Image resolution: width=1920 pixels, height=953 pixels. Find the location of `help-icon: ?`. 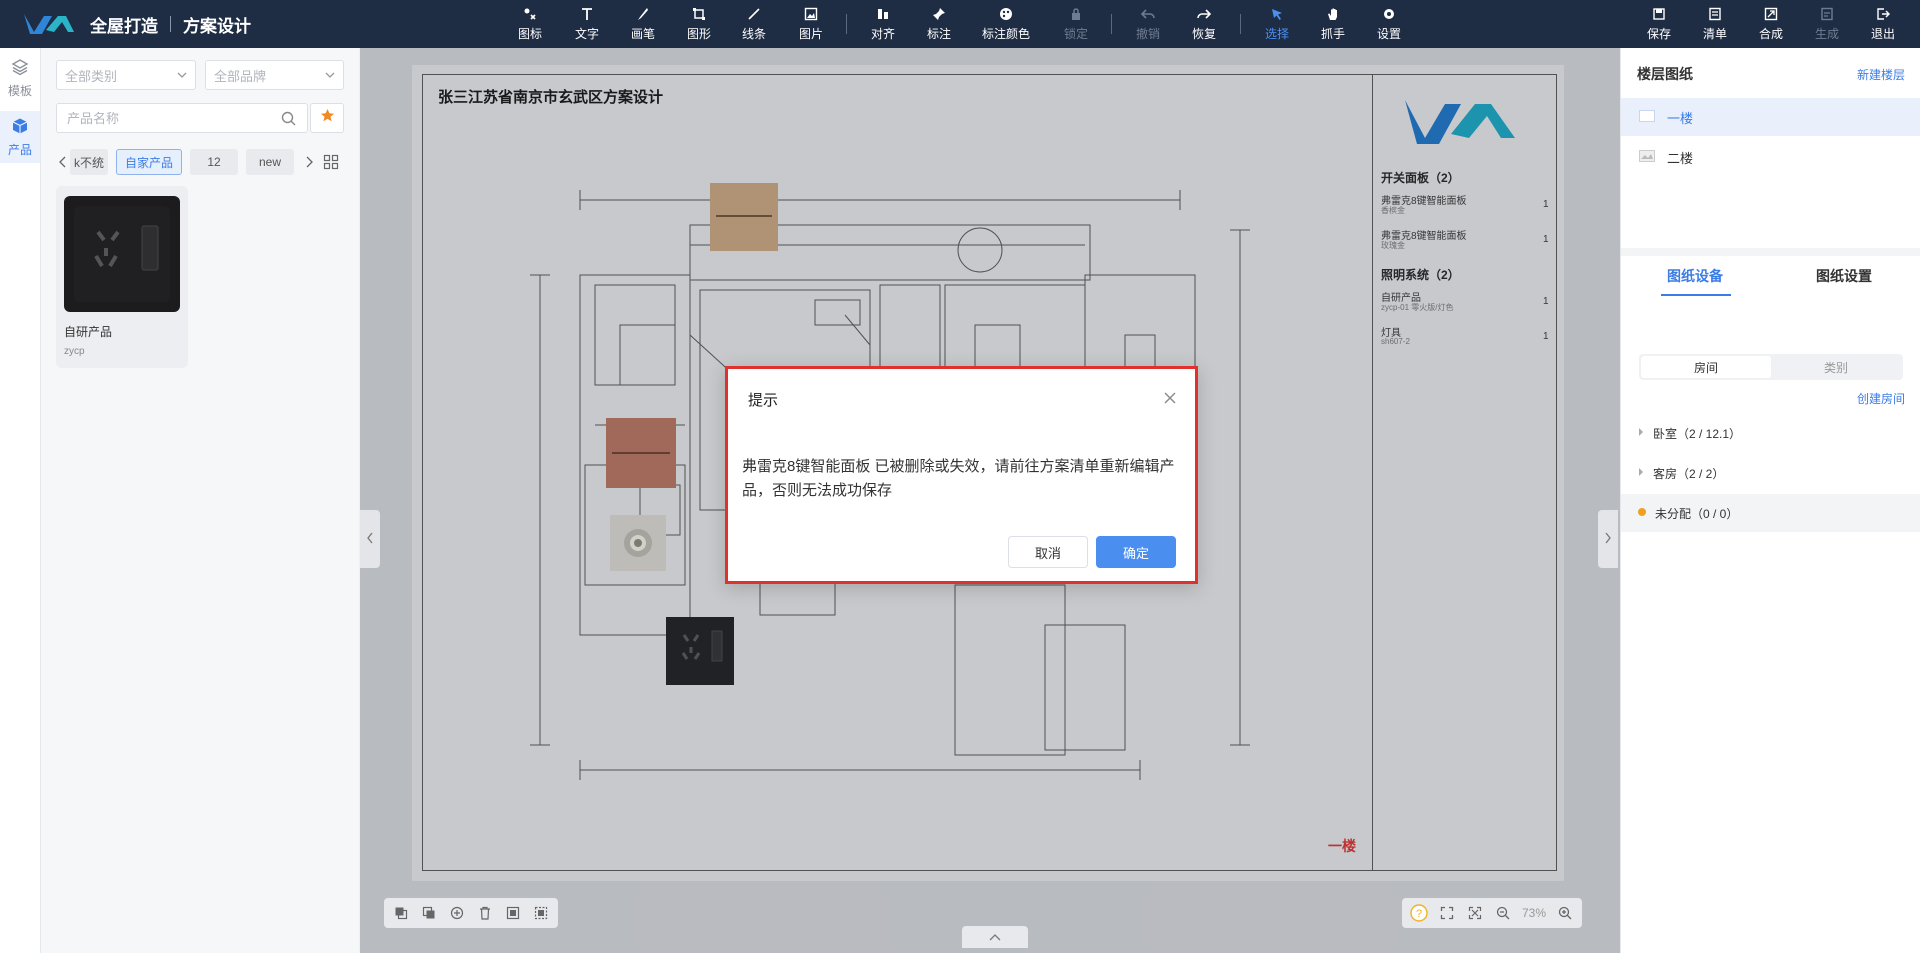

help-icon: ? is located at coordinates (1419, 913).